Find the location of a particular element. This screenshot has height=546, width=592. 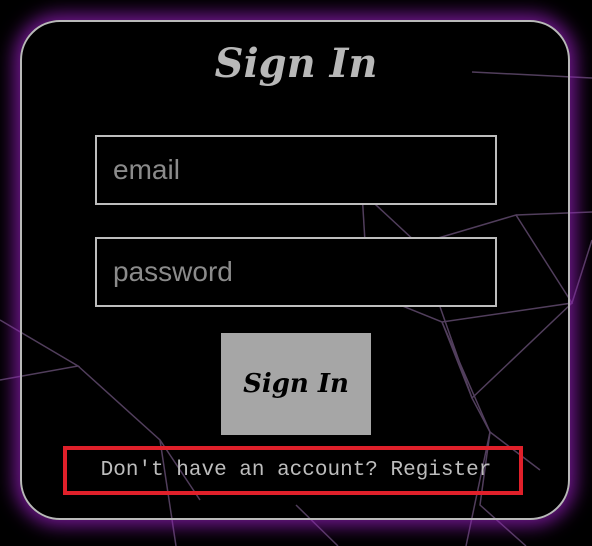

page-title: Sign In is located at coordinates (296, 63).